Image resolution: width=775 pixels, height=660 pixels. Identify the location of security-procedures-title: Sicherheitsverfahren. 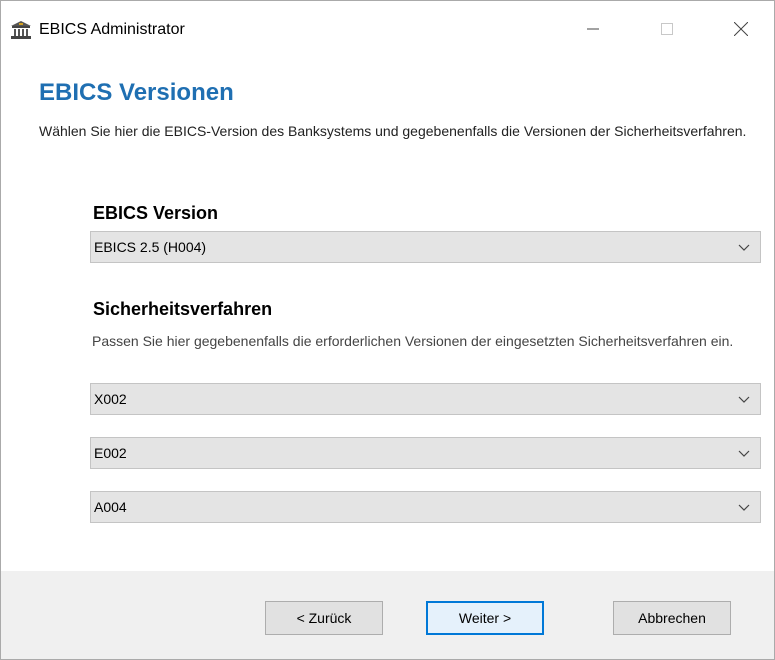
(183, 309).